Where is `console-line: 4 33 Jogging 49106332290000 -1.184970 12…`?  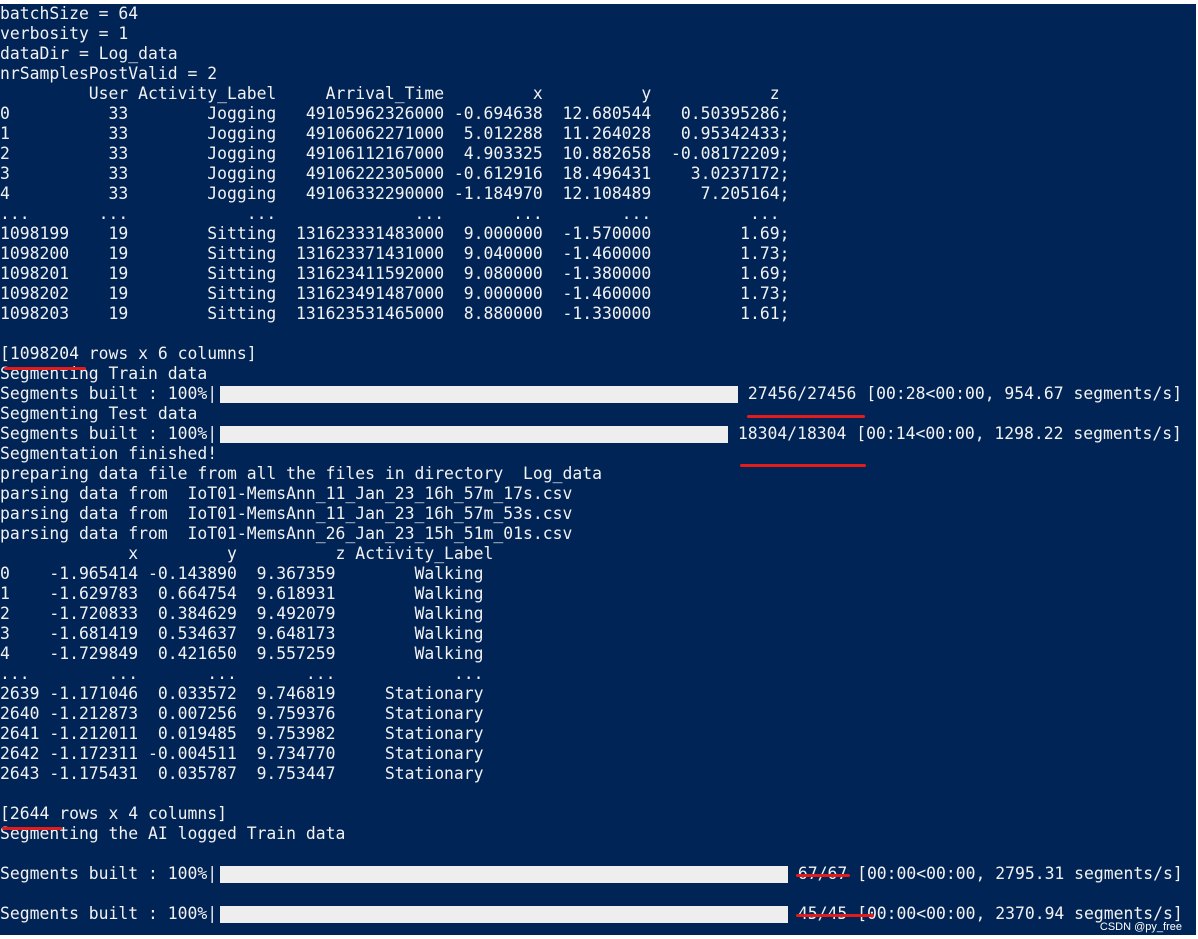
console-line: 4 33 Jogging 49106332290000 -1.184970 12… is located at coordinates (395, 193).